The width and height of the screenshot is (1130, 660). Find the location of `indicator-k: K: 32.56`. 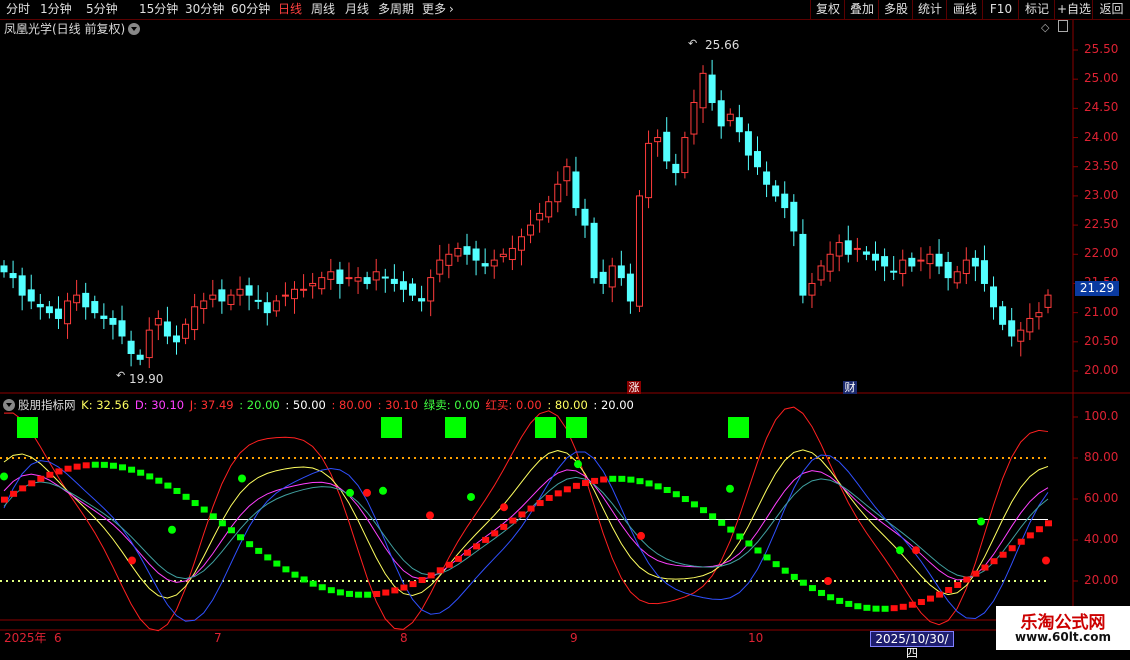

indicator-k: K: 32.56 is located at coordinates (105, 405).